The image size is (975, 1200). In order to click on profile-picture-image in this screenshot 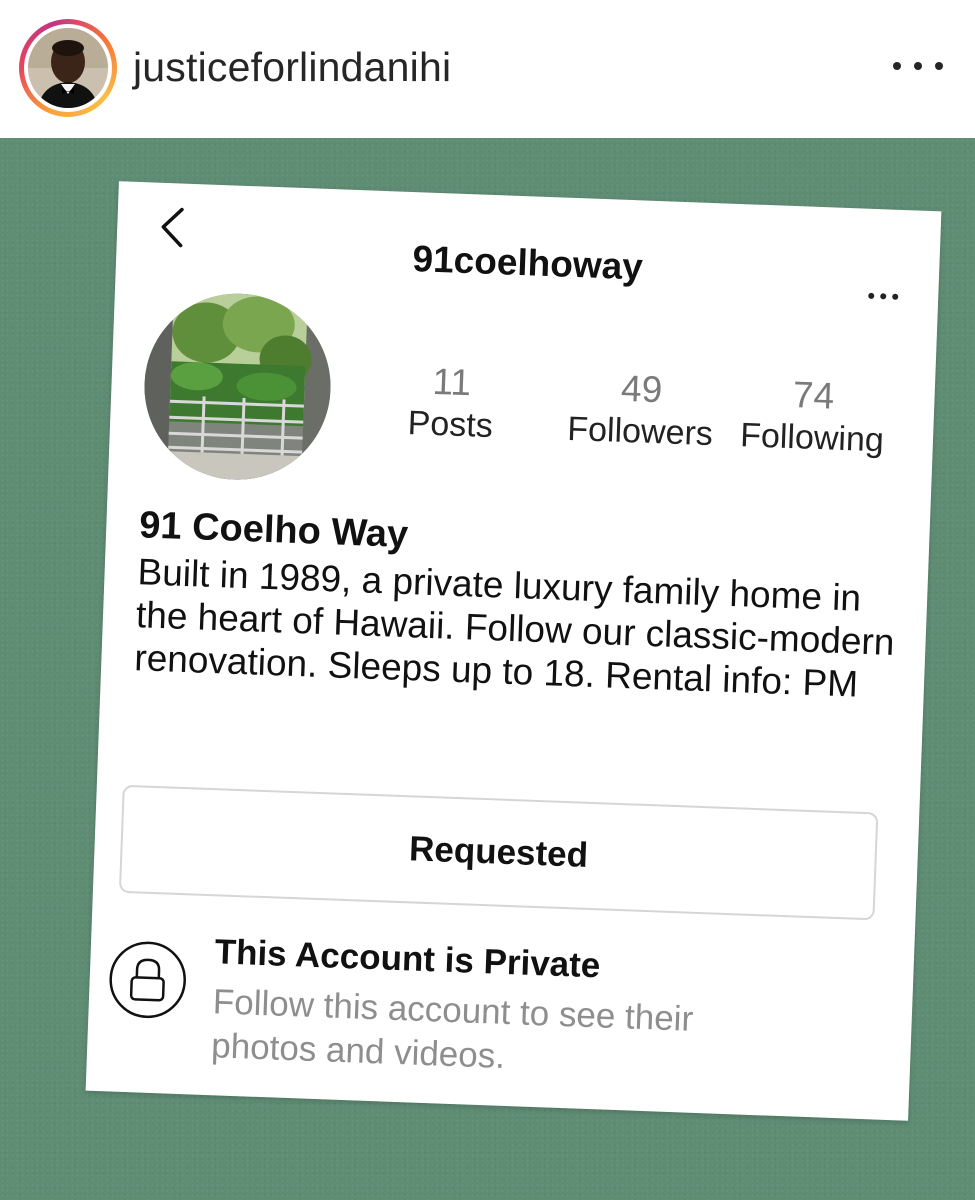, I will do `click(237, 387)`.